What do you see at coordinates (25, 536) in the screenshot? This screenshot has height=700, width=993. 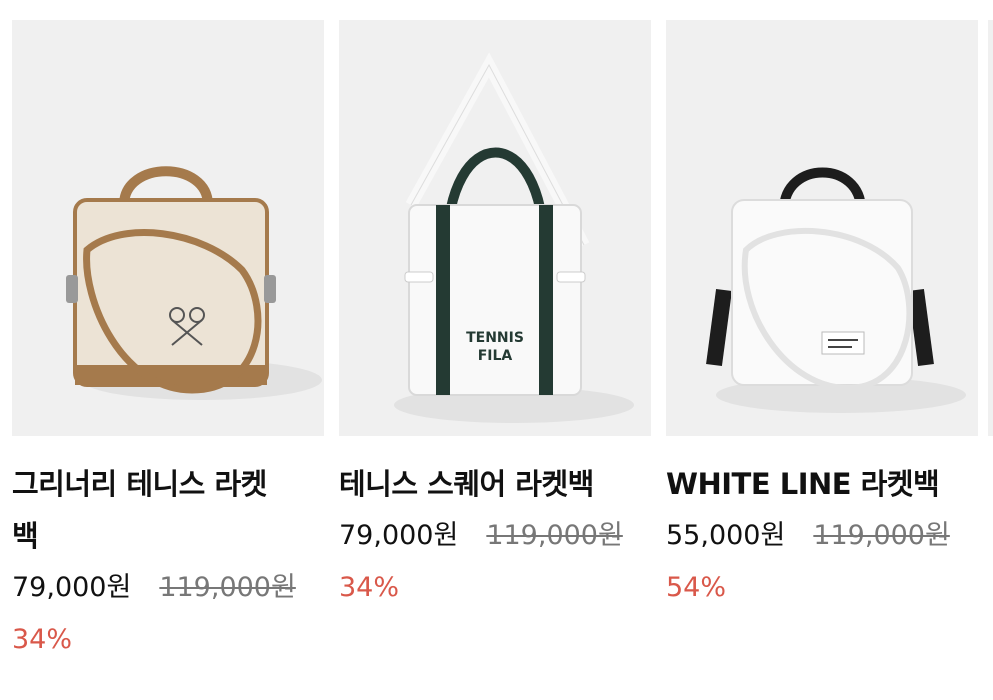 I see `product-title-line: 백` at bounding box center [25, 536].